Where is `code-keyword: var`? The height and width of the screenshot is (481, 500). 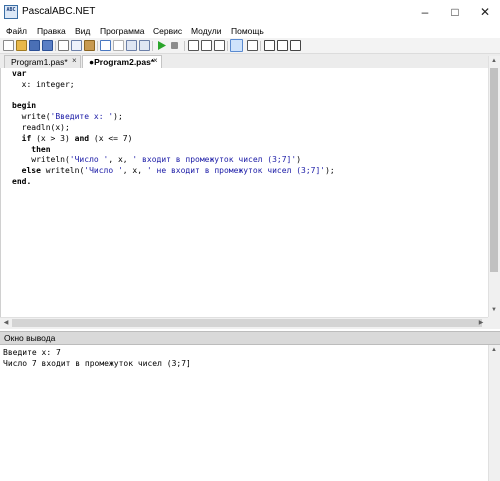
code-keyword: var is located at coordinates (19, 73).